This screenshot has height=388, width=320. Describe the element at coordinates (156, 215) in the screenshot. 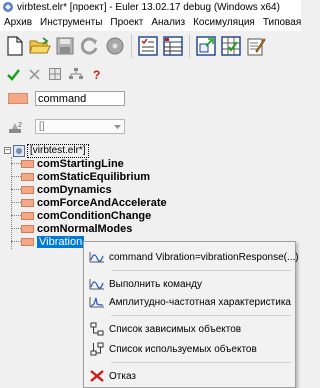

I see `tree-item-comConditionChange: comConditionChange` at that location.